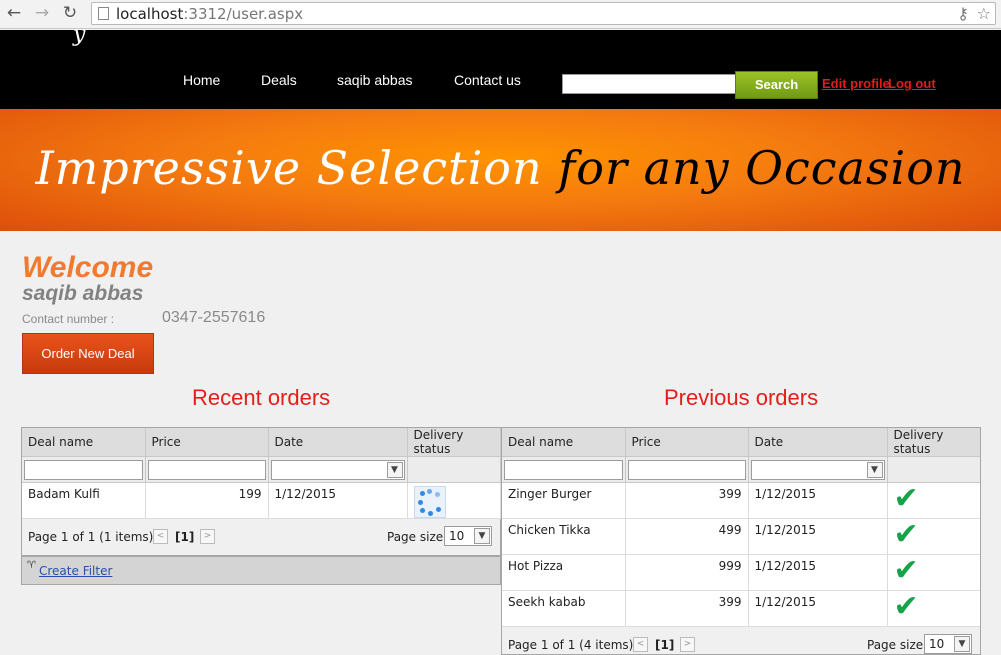 The height and width of the screenshot is (655, 1001). What do you see at coordinates (261, 500) in the screenshot?
I see `table-row: Badam Kulfi 199 1/12/2015` at bounding box center [261, 500].